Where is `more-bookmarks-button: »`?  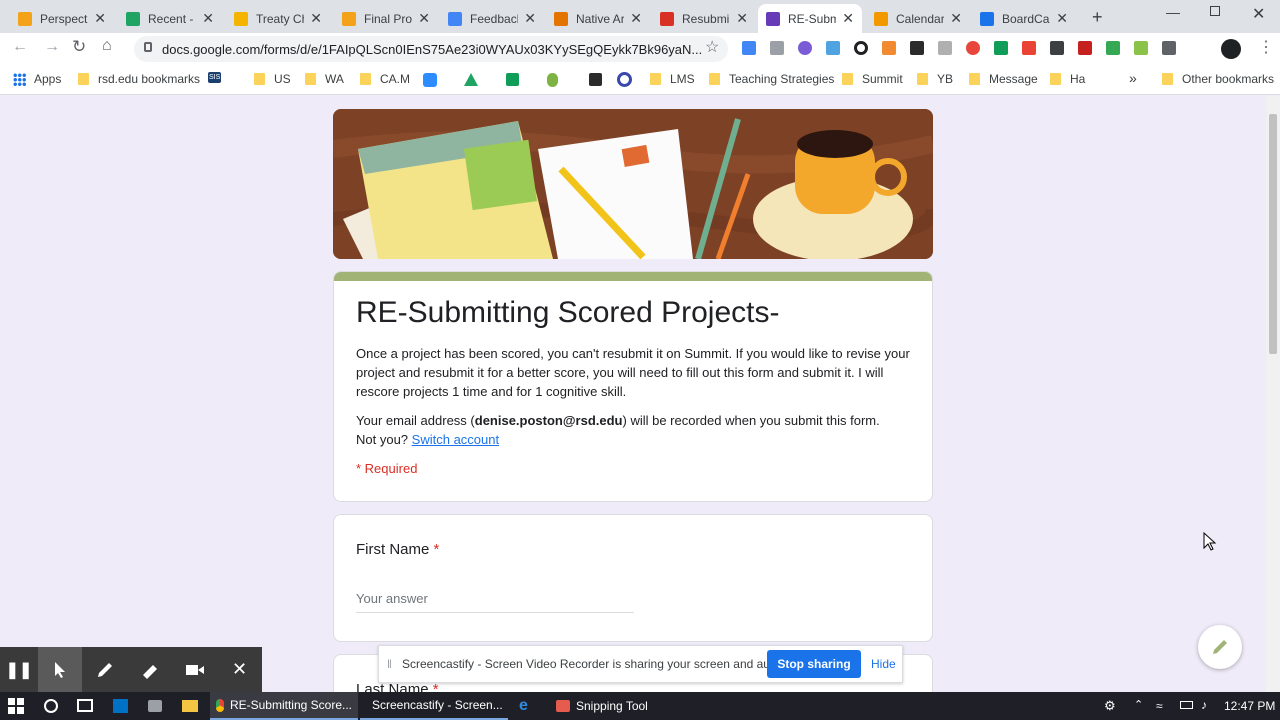 more-bookmarks-button: » is located at coordinates (1133, 78).